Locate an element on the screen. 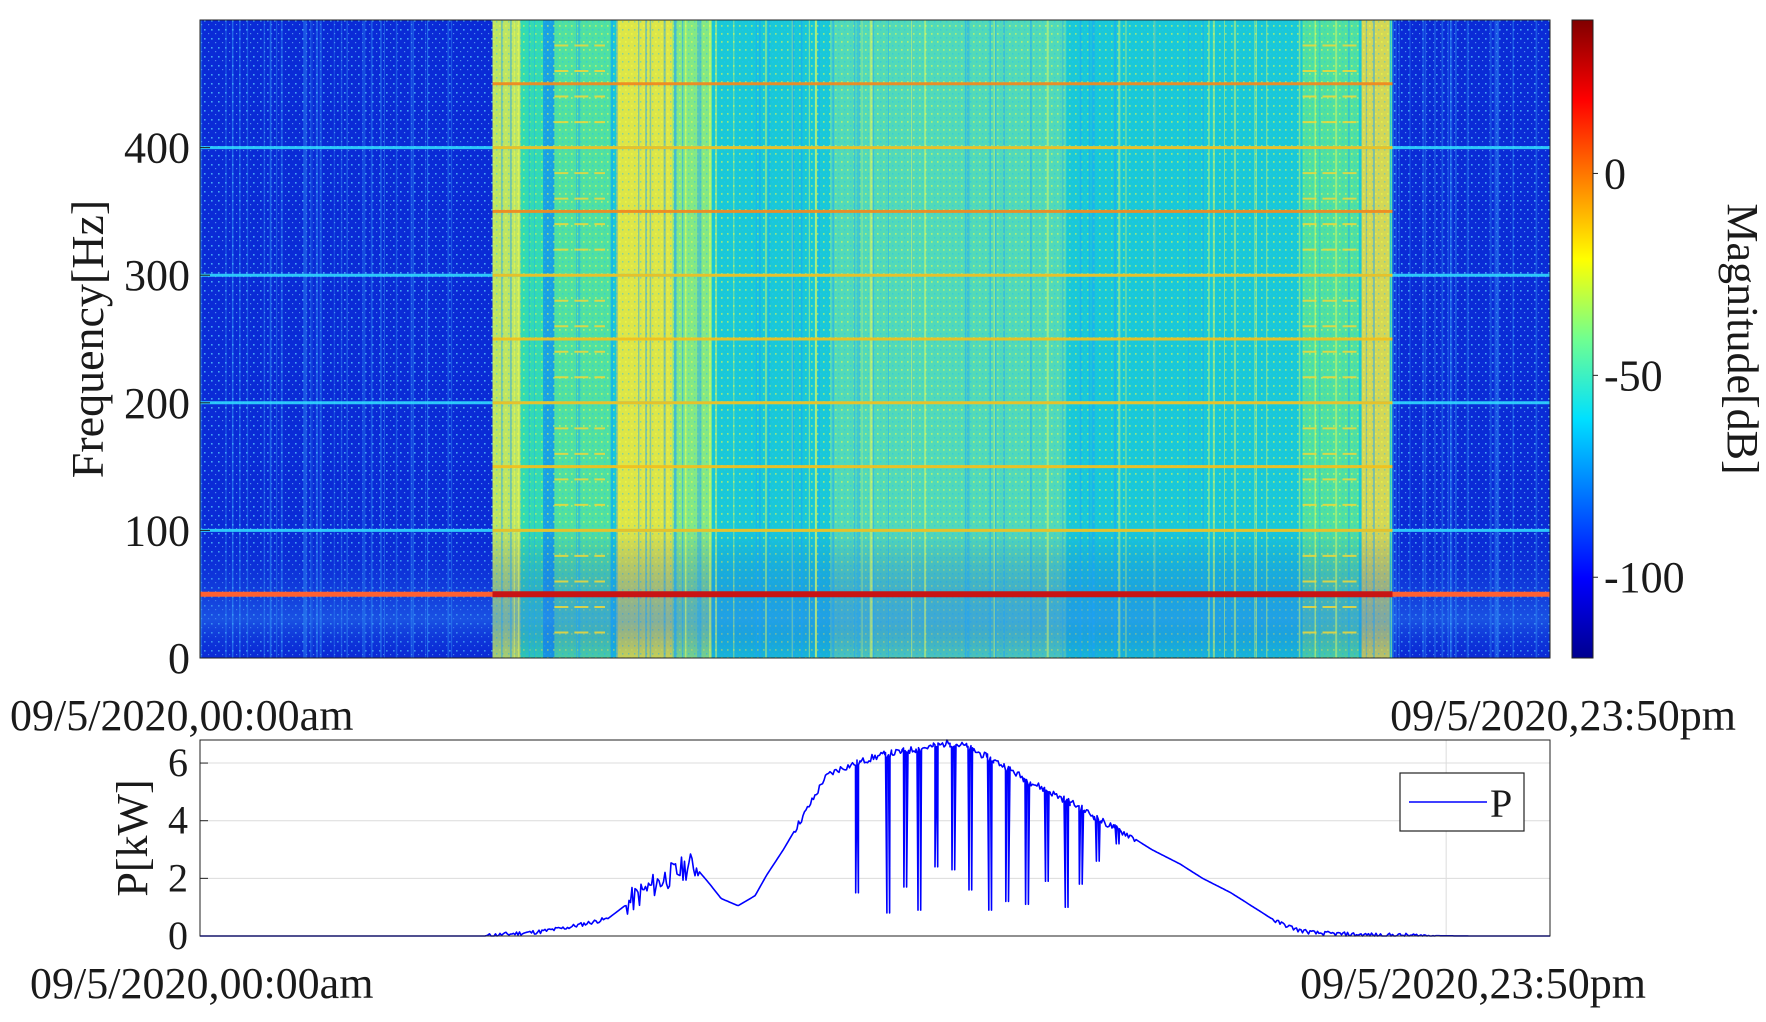  spectrogram-y-axis: 0 100 200 300 400 is located at coordinates (167, 403).